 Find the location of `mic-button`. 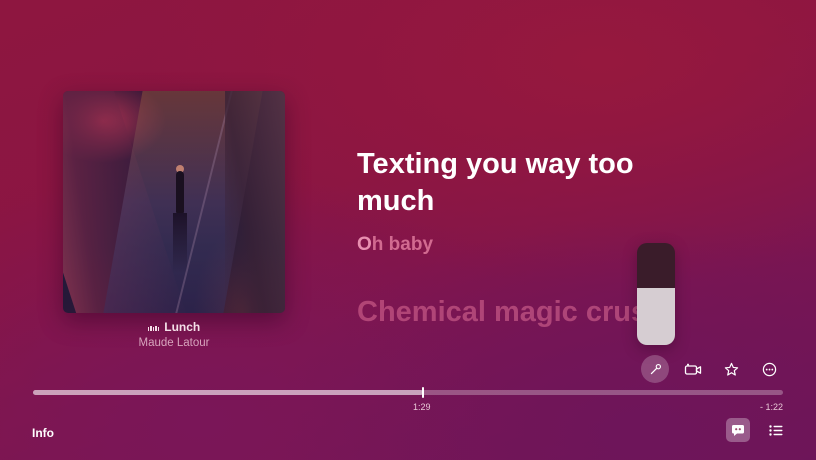

mic-button is located at coordinates (655, 369).